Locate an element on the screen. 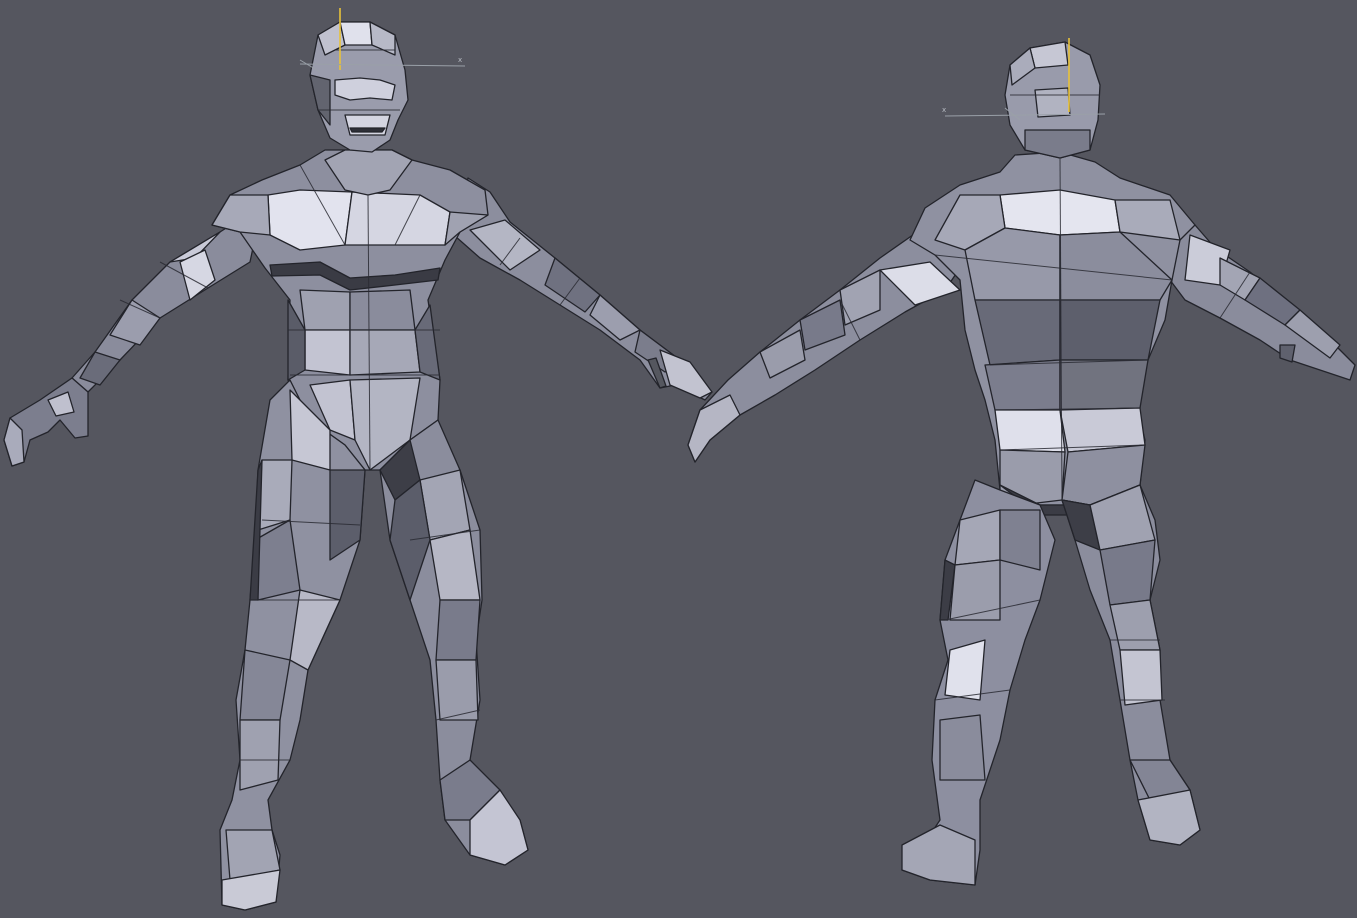  front-left-arm is located at coordinates (133, 335).